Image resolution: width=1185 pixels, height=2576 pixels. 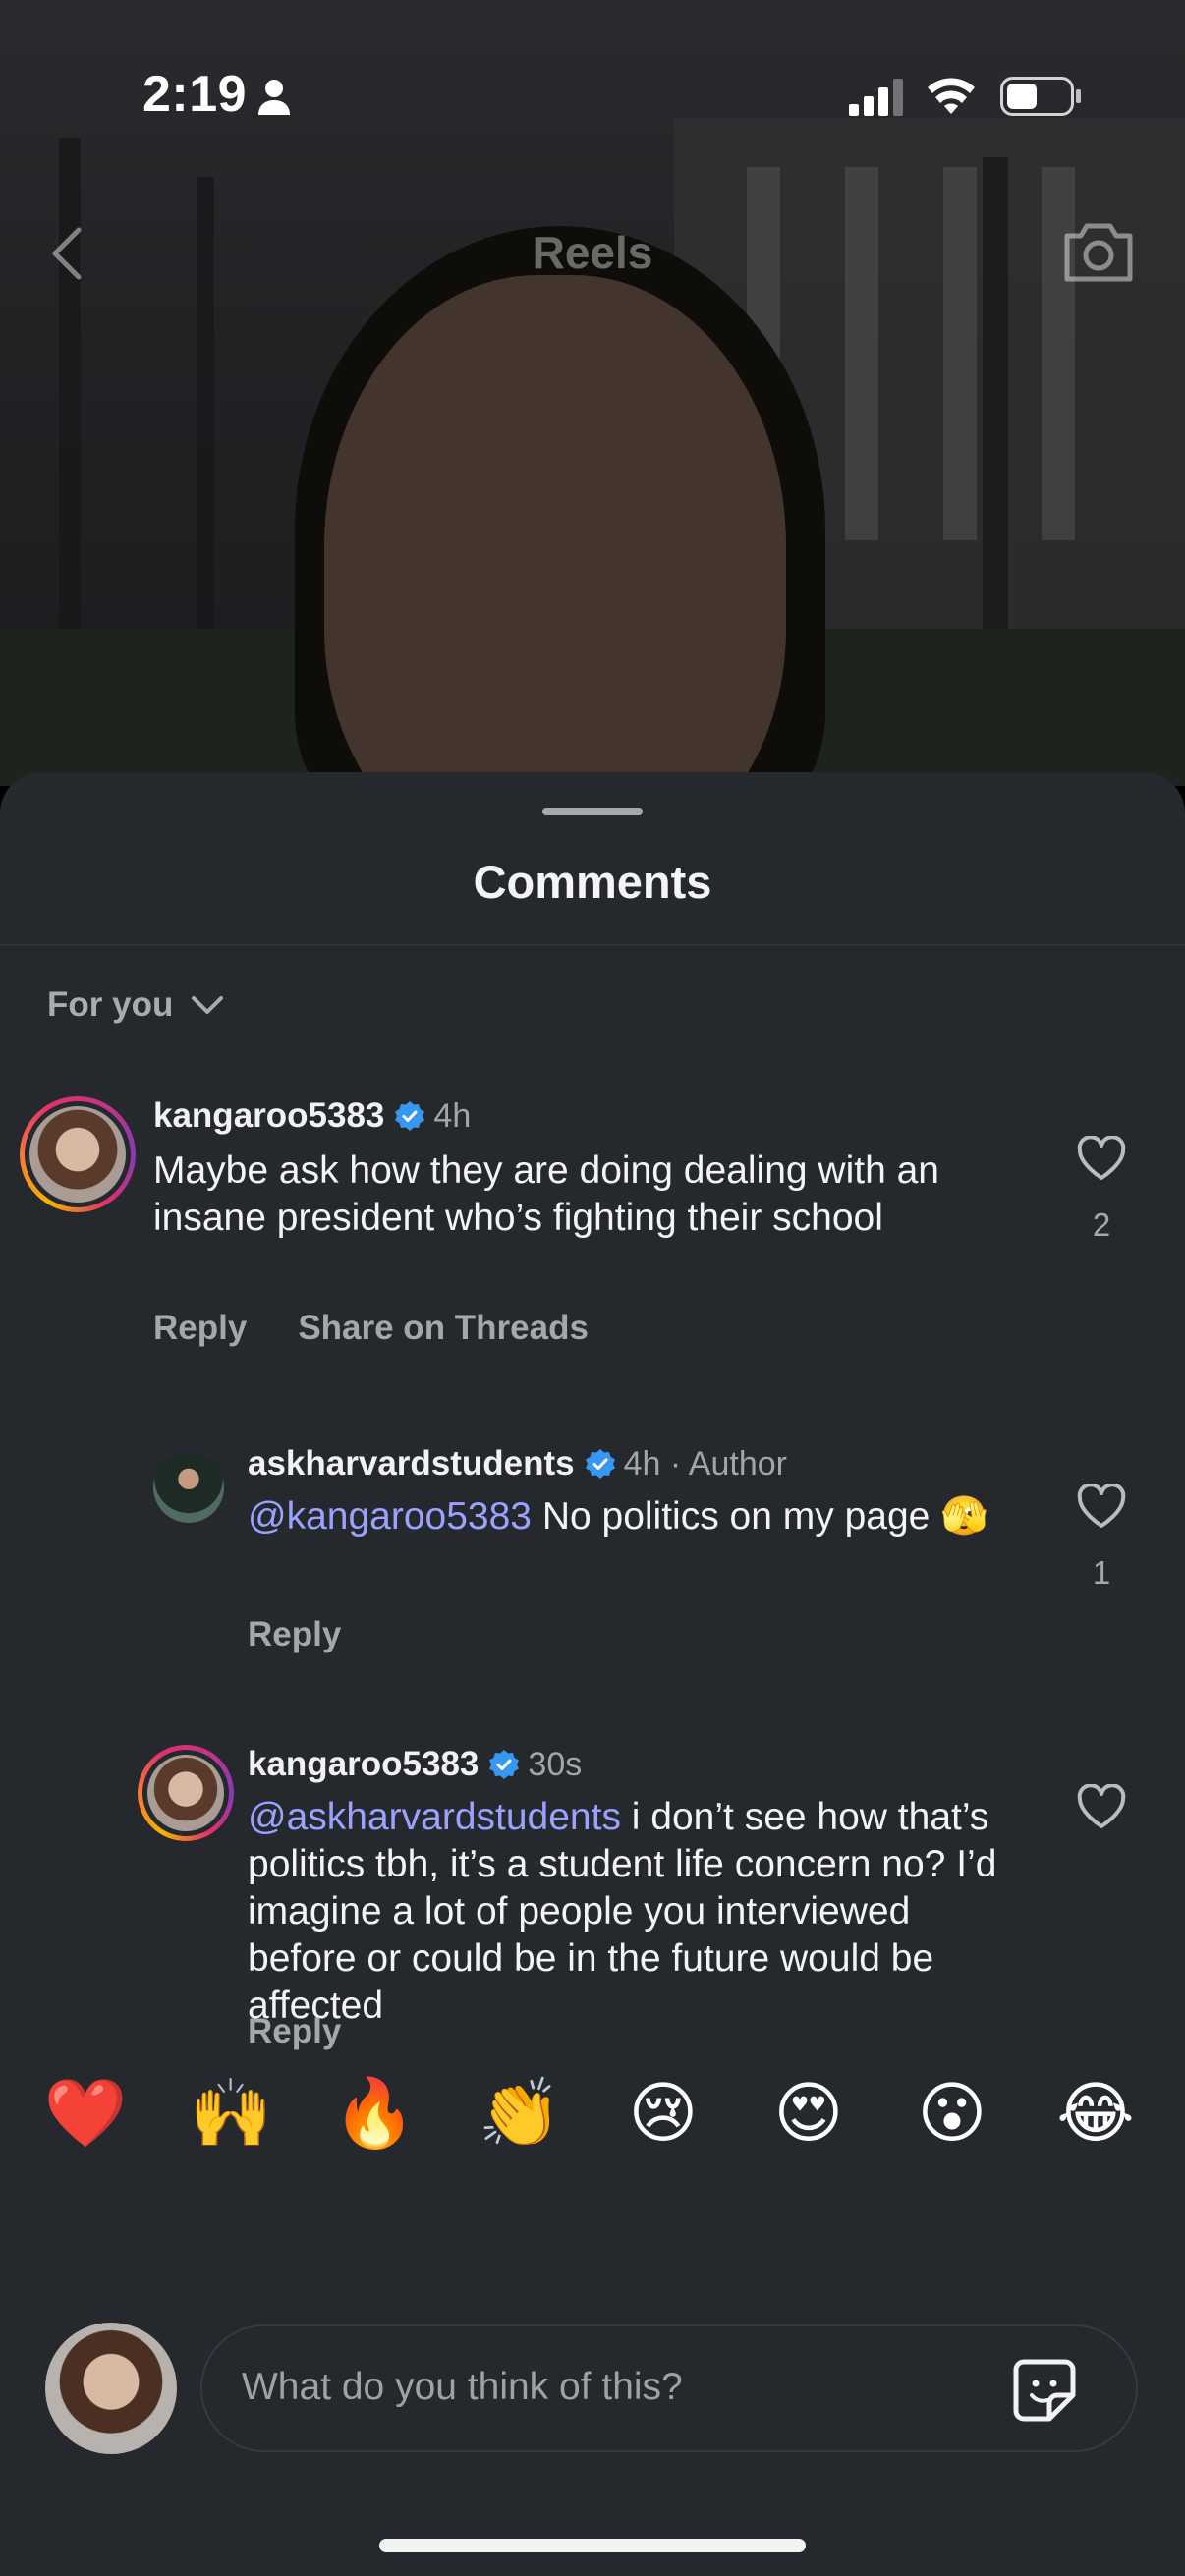 I want to click on reels-title: Reels, so click(x=592, y=252).